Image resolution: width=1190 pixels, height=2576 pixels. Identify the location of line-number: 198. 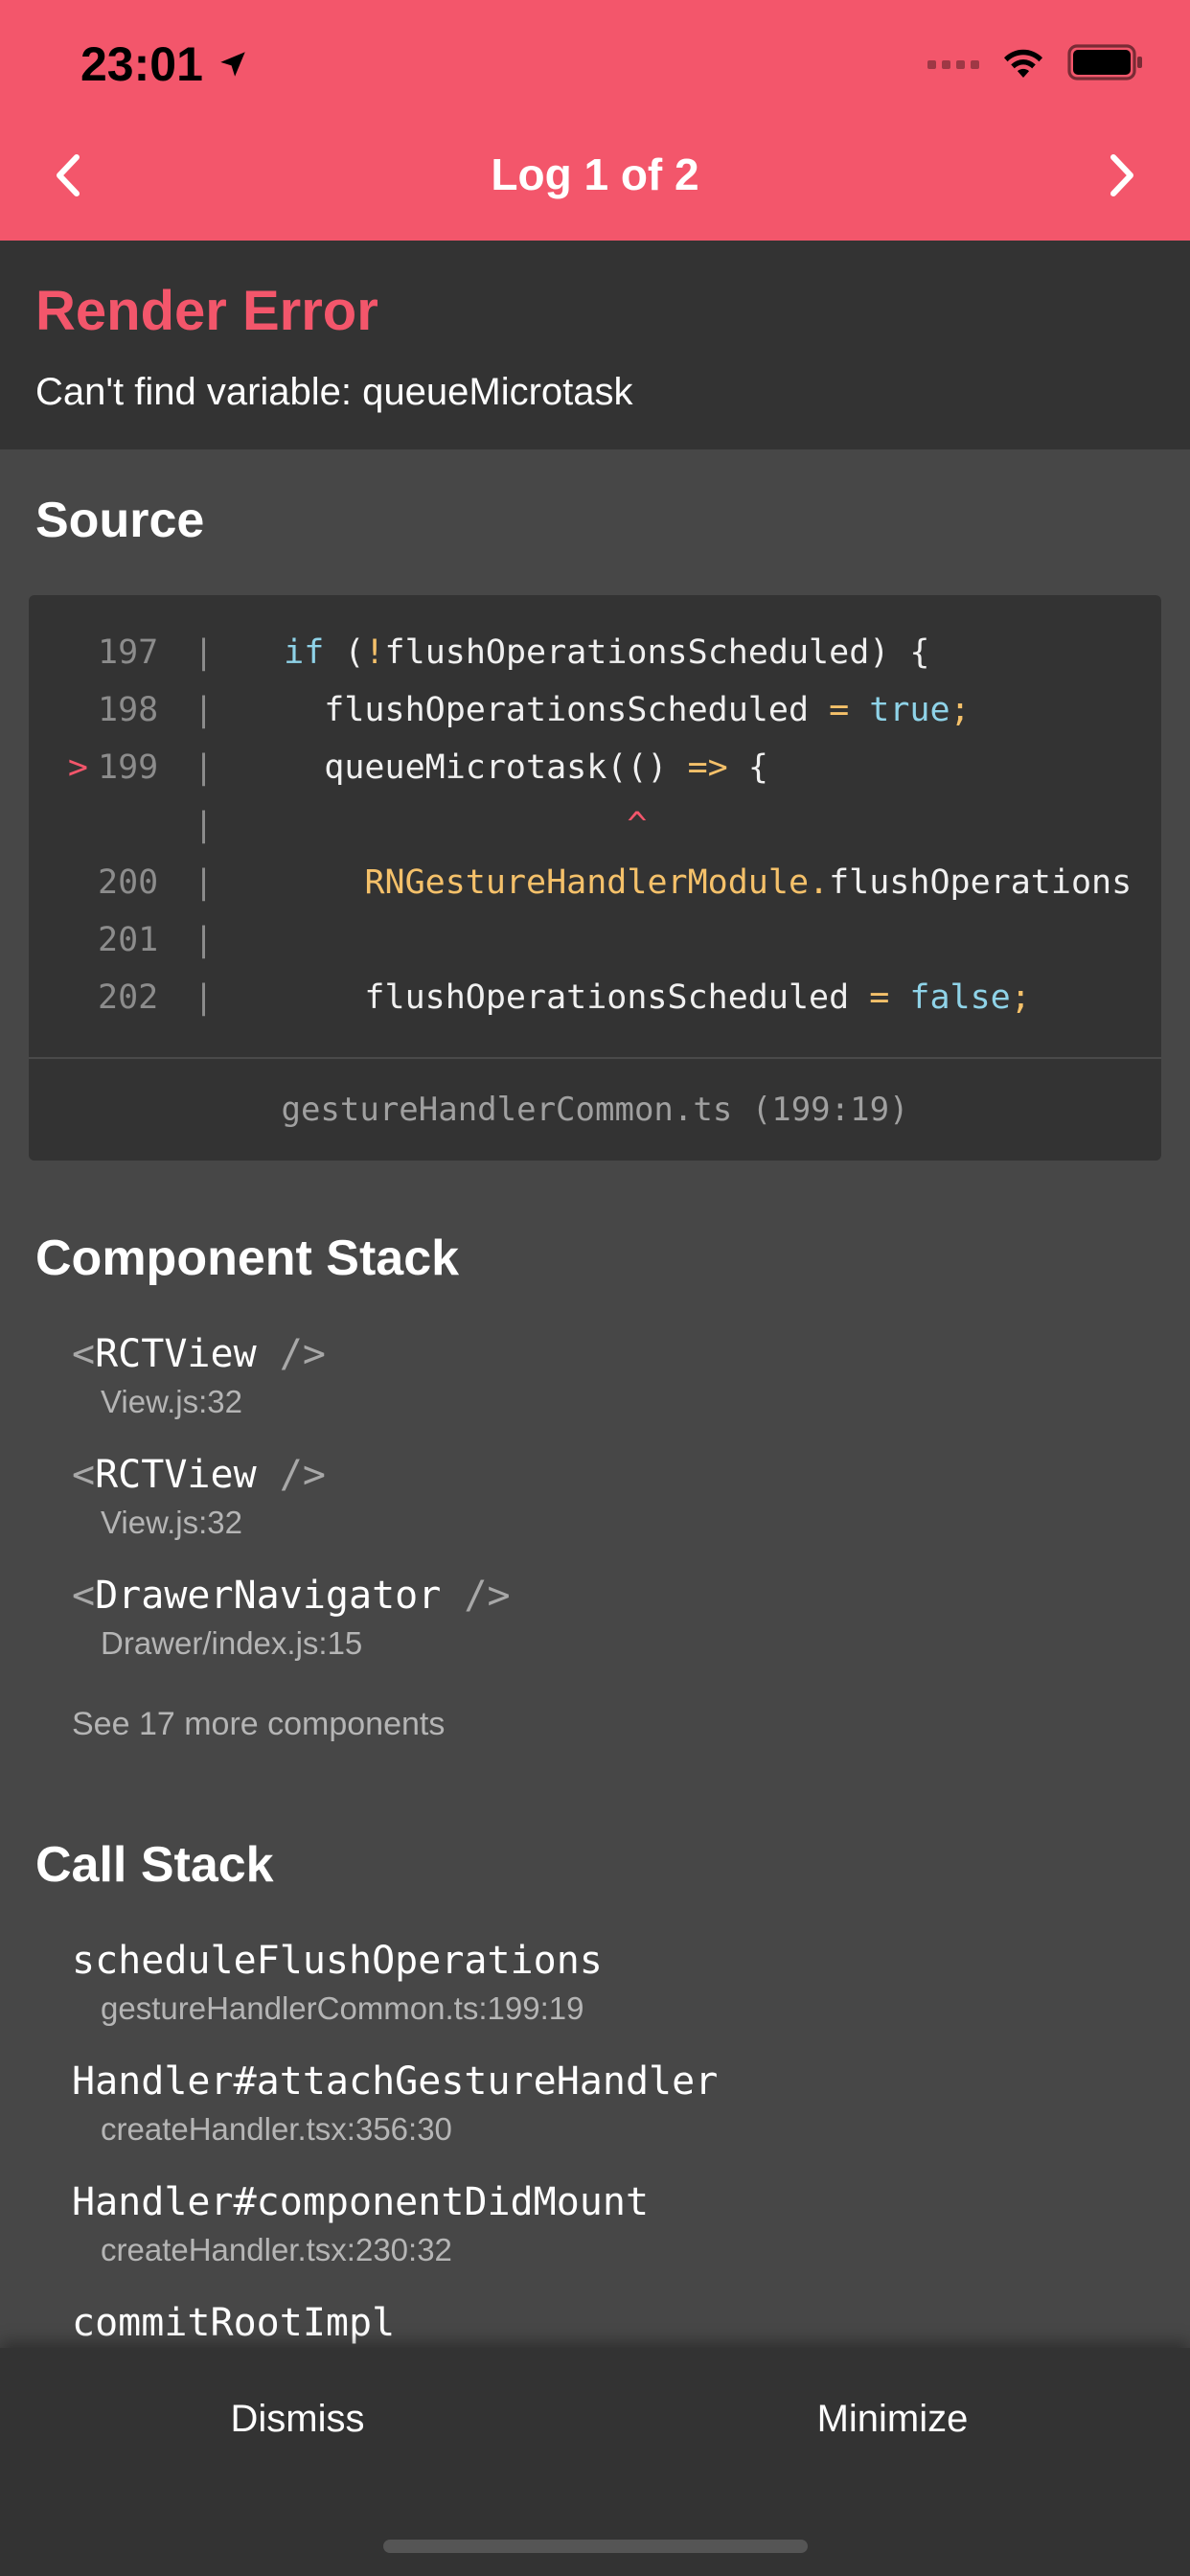
(128, 710).